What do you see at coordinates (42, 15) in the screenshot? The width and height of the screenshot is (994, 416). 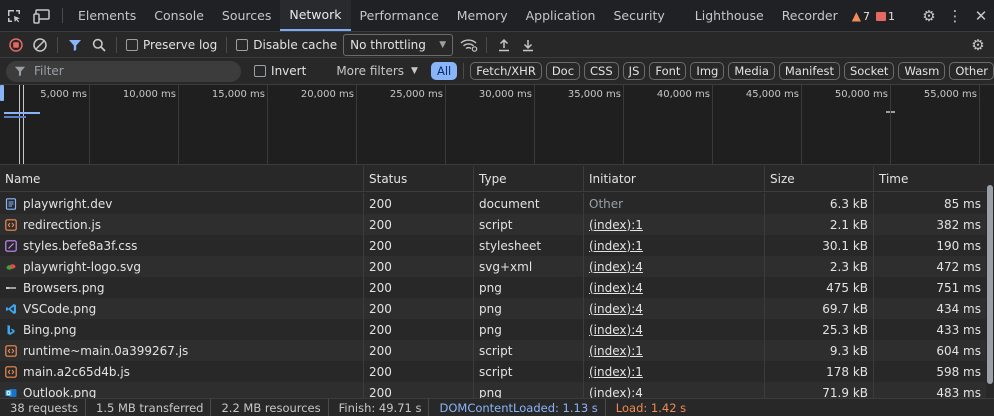 I see `device-toolbar-icon` at bounding box center [42, 15].